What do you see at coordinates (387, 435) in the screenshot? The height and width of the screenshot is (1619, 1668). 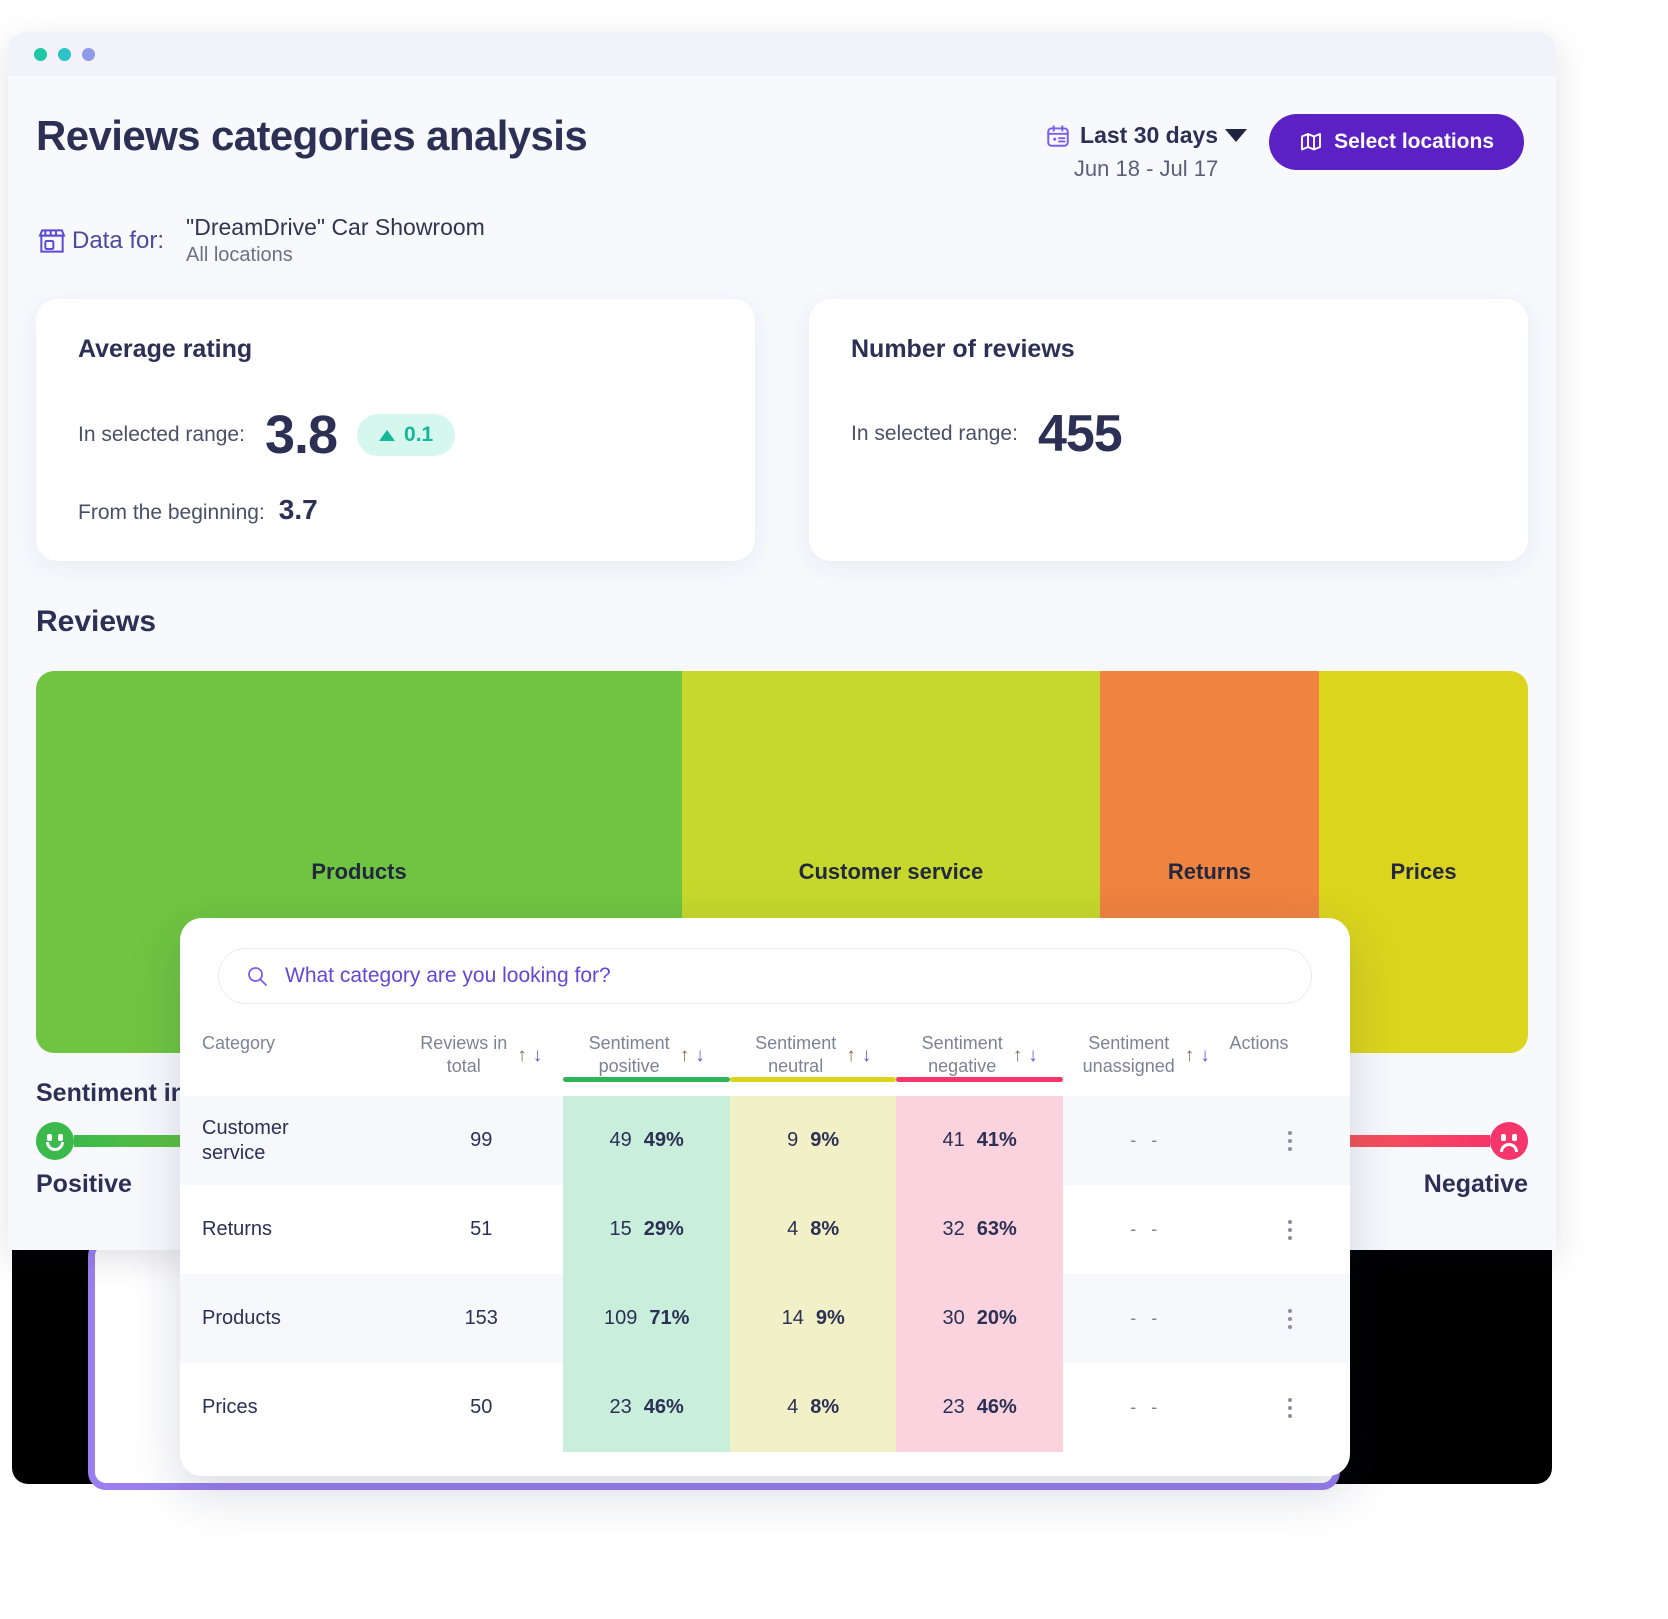 I see `triangle-up-icon` at bounding box center [387, 435].